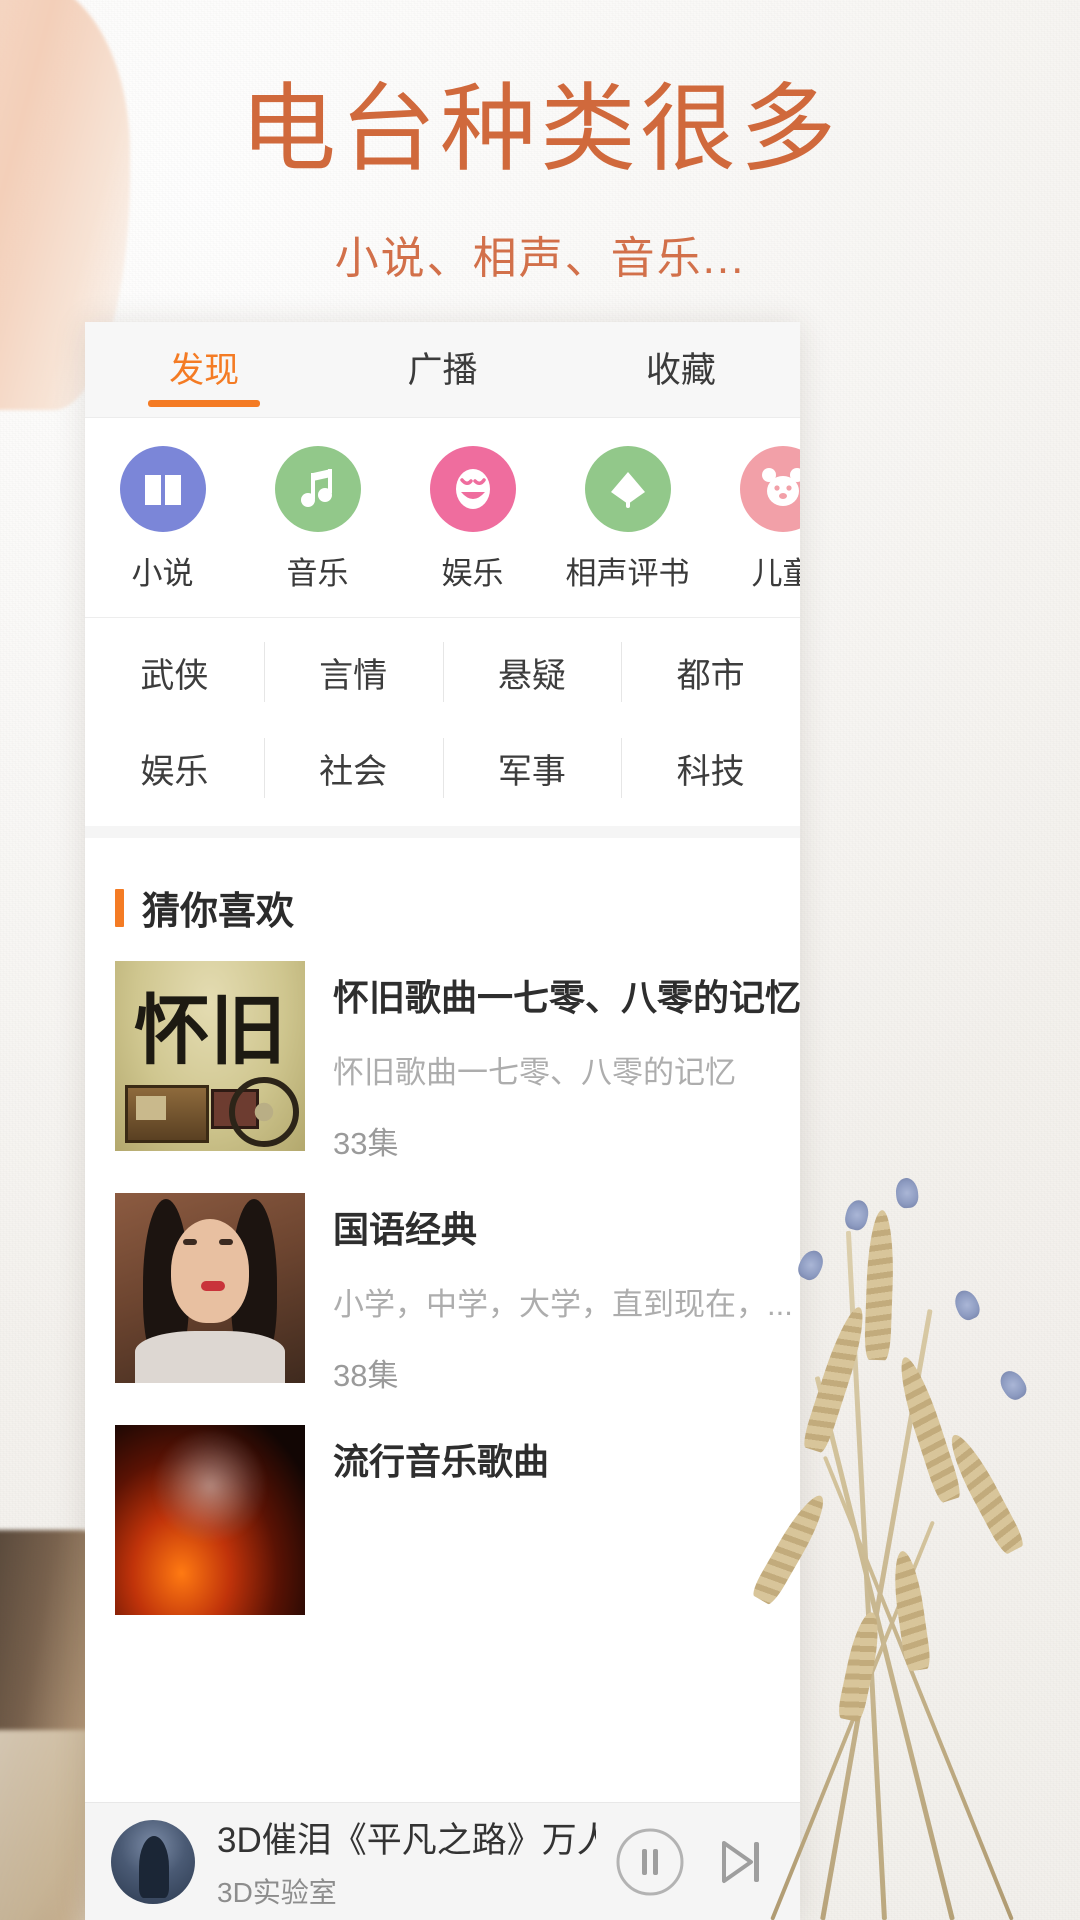  Describe the element at coordinates (154, 1866) in the screenshot. I see `avatar-figure` at that location.